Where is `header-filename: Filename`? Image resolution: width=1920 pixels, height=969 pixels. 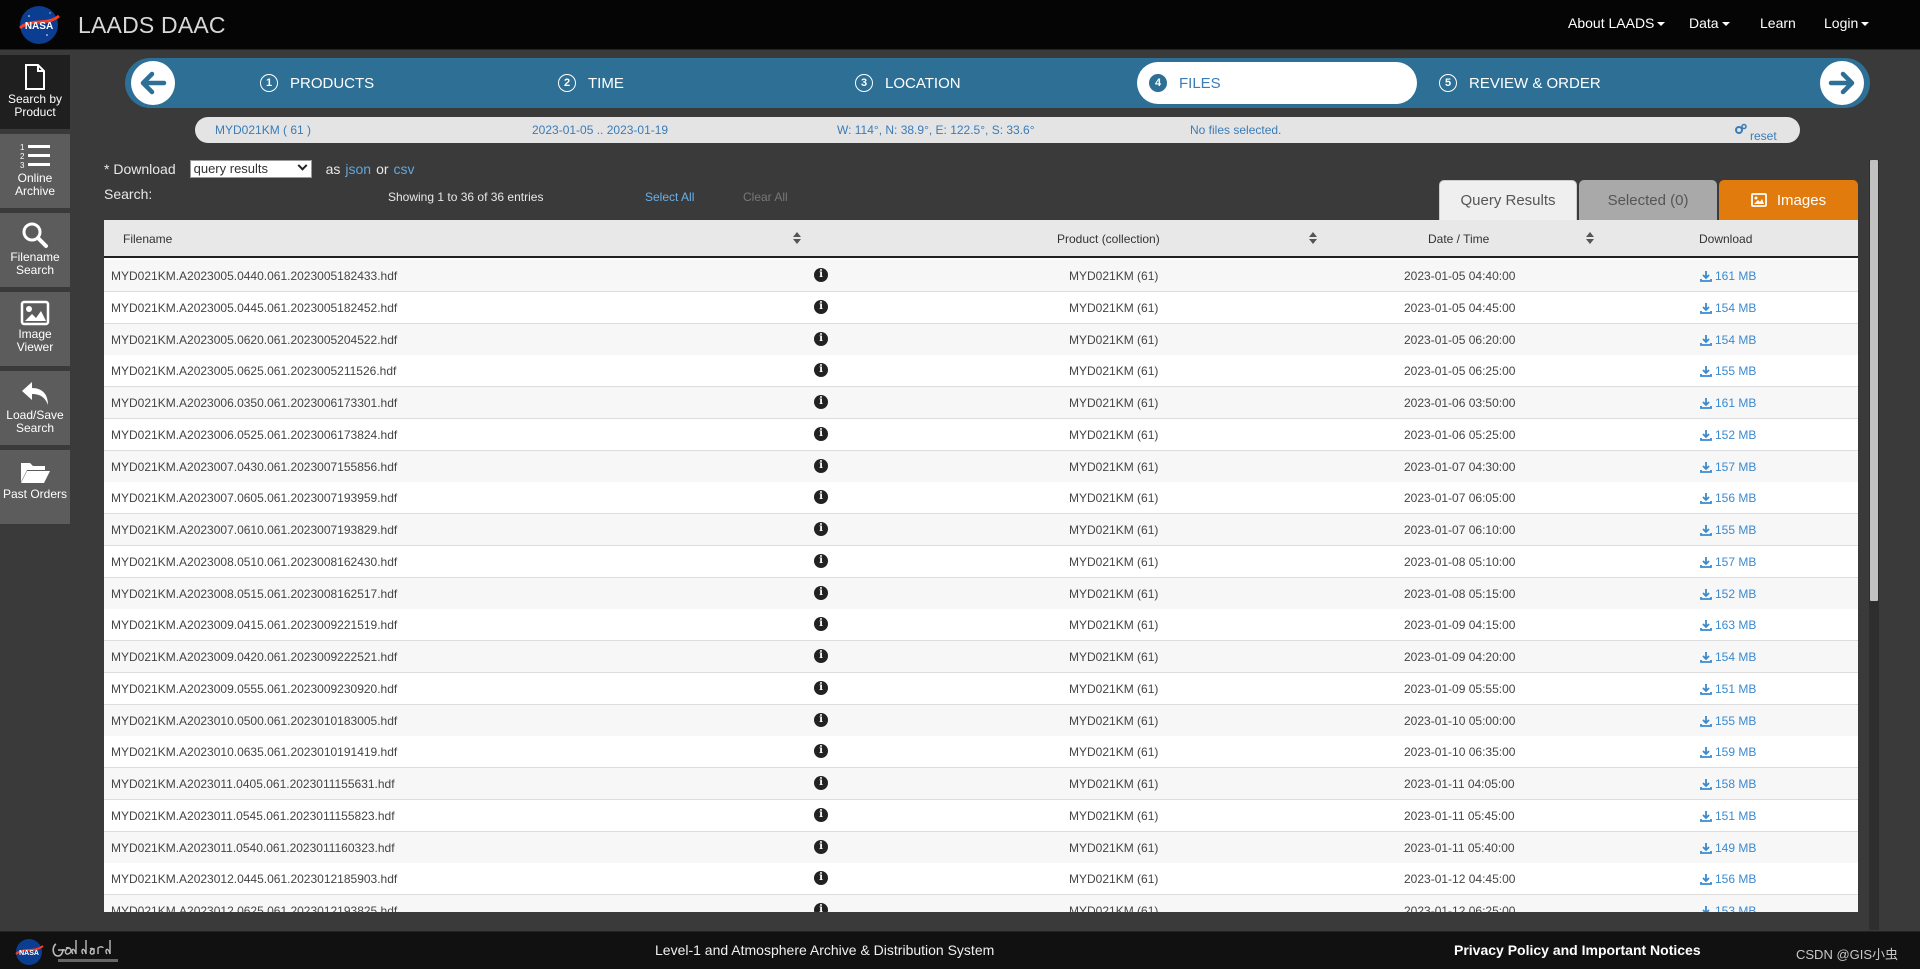
header-filename: Filename is located at coordinates (147, 239).